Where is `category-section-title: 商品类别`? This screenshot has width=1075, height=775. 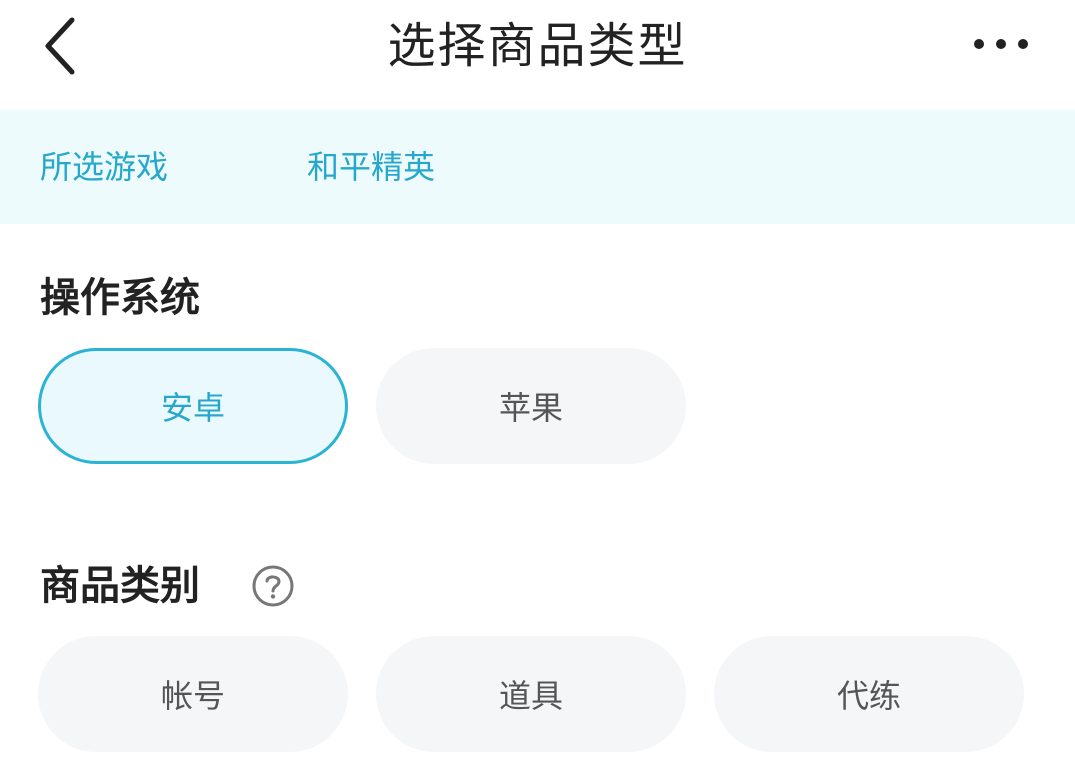
category-section-title: 商品类别 is located at coordinates (120, 586).